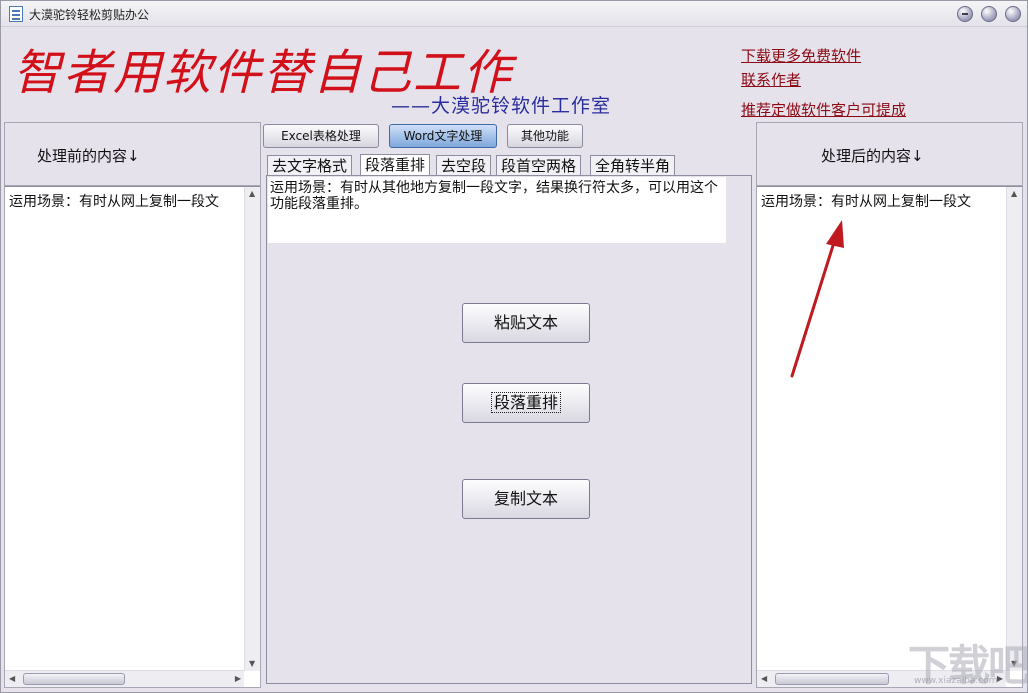 The image size is (1028, 693). I want to click on window-title: 大漠驼铃轻松剪贴办公, so click(89, 15).